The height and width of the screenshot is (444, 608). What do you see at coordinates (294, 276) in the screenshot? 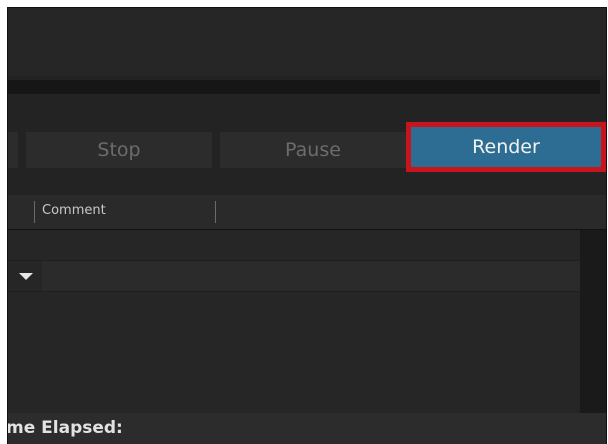
I see `list-item` at bounding box center [294, 276].